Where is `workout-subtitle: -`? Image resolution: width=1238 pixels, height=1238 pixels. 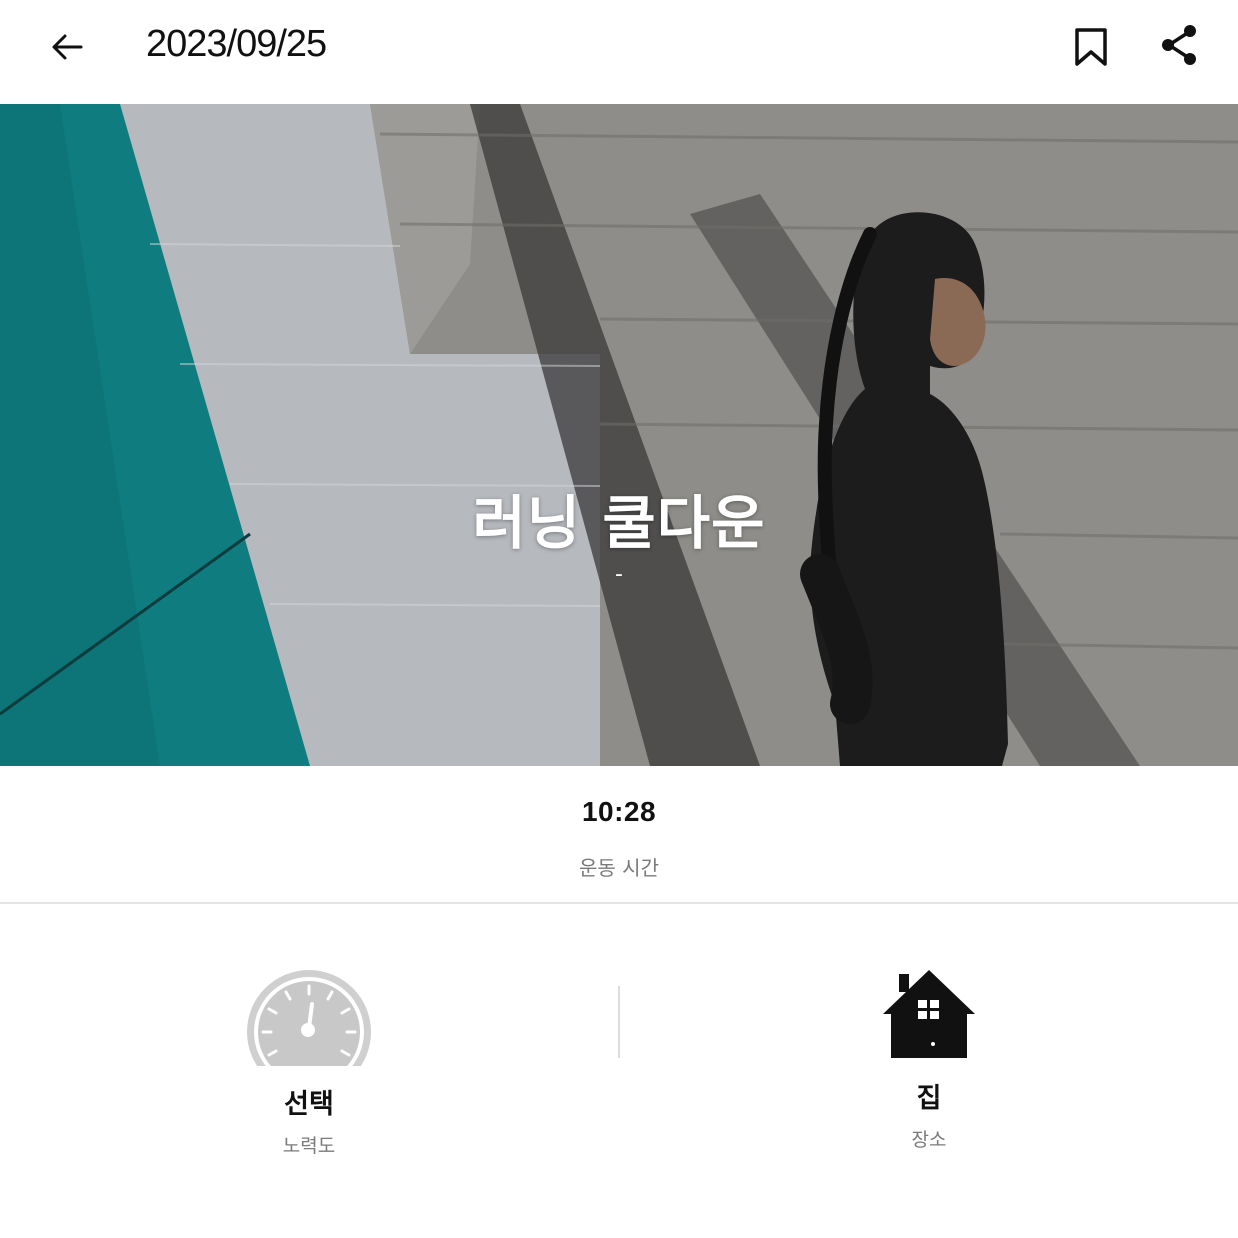
workout-subtitle: - is located at coordinates (619, 574).